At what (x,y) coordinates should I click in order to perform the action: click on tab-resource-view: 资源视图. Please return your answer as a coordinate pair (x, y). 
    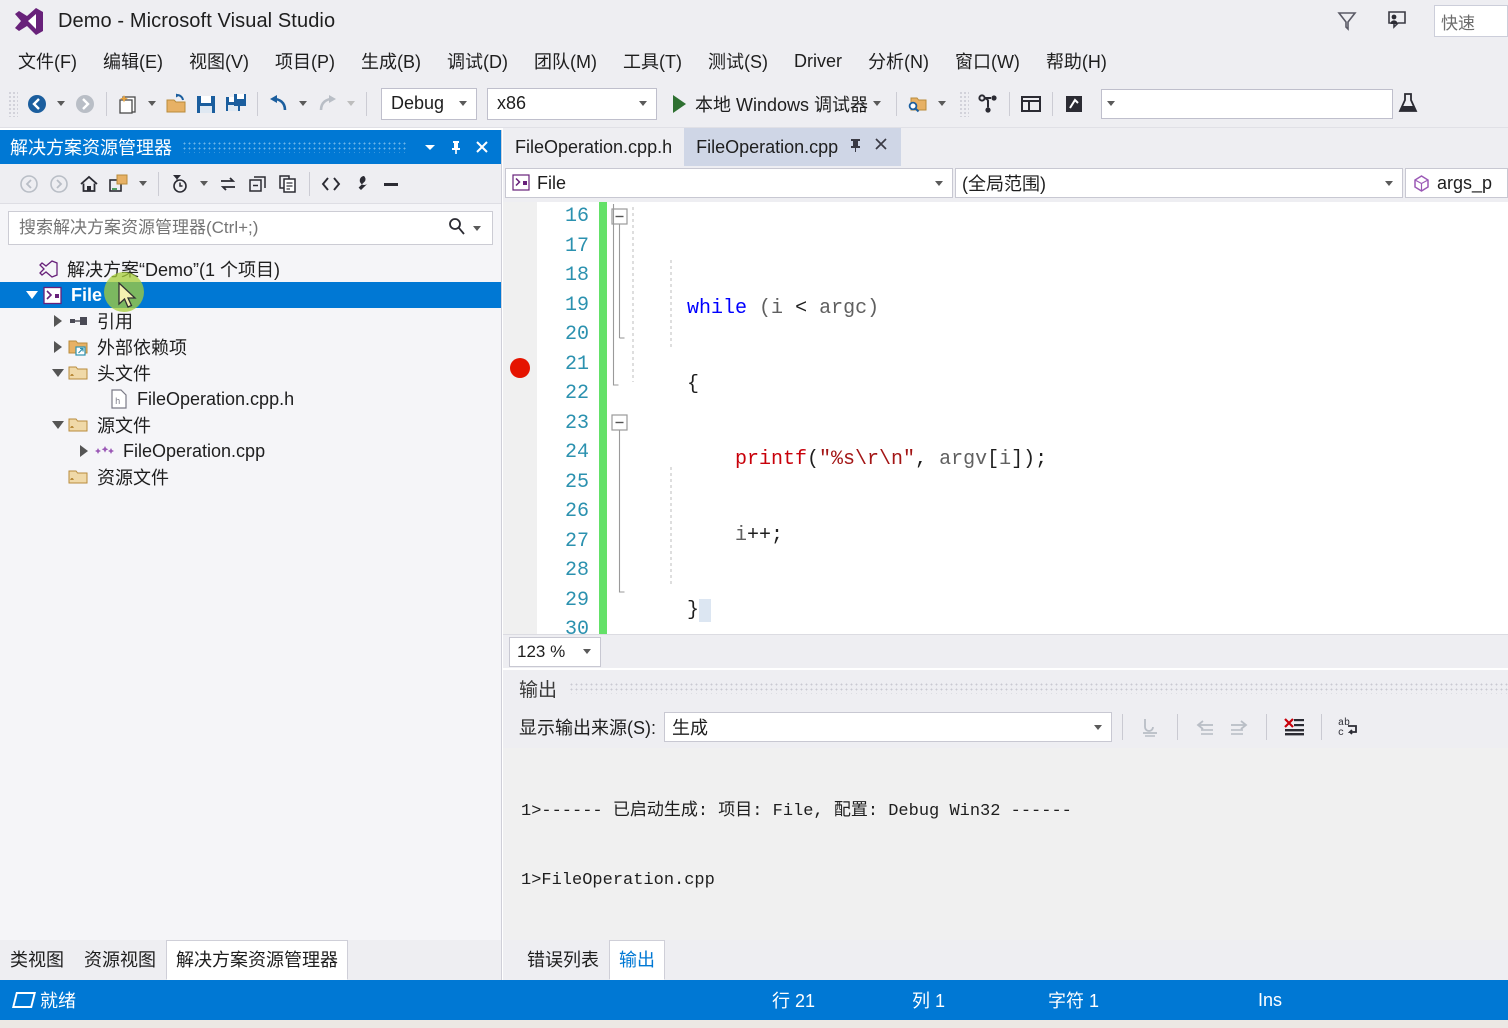
    Looking at the image, I should click on (120, 960).